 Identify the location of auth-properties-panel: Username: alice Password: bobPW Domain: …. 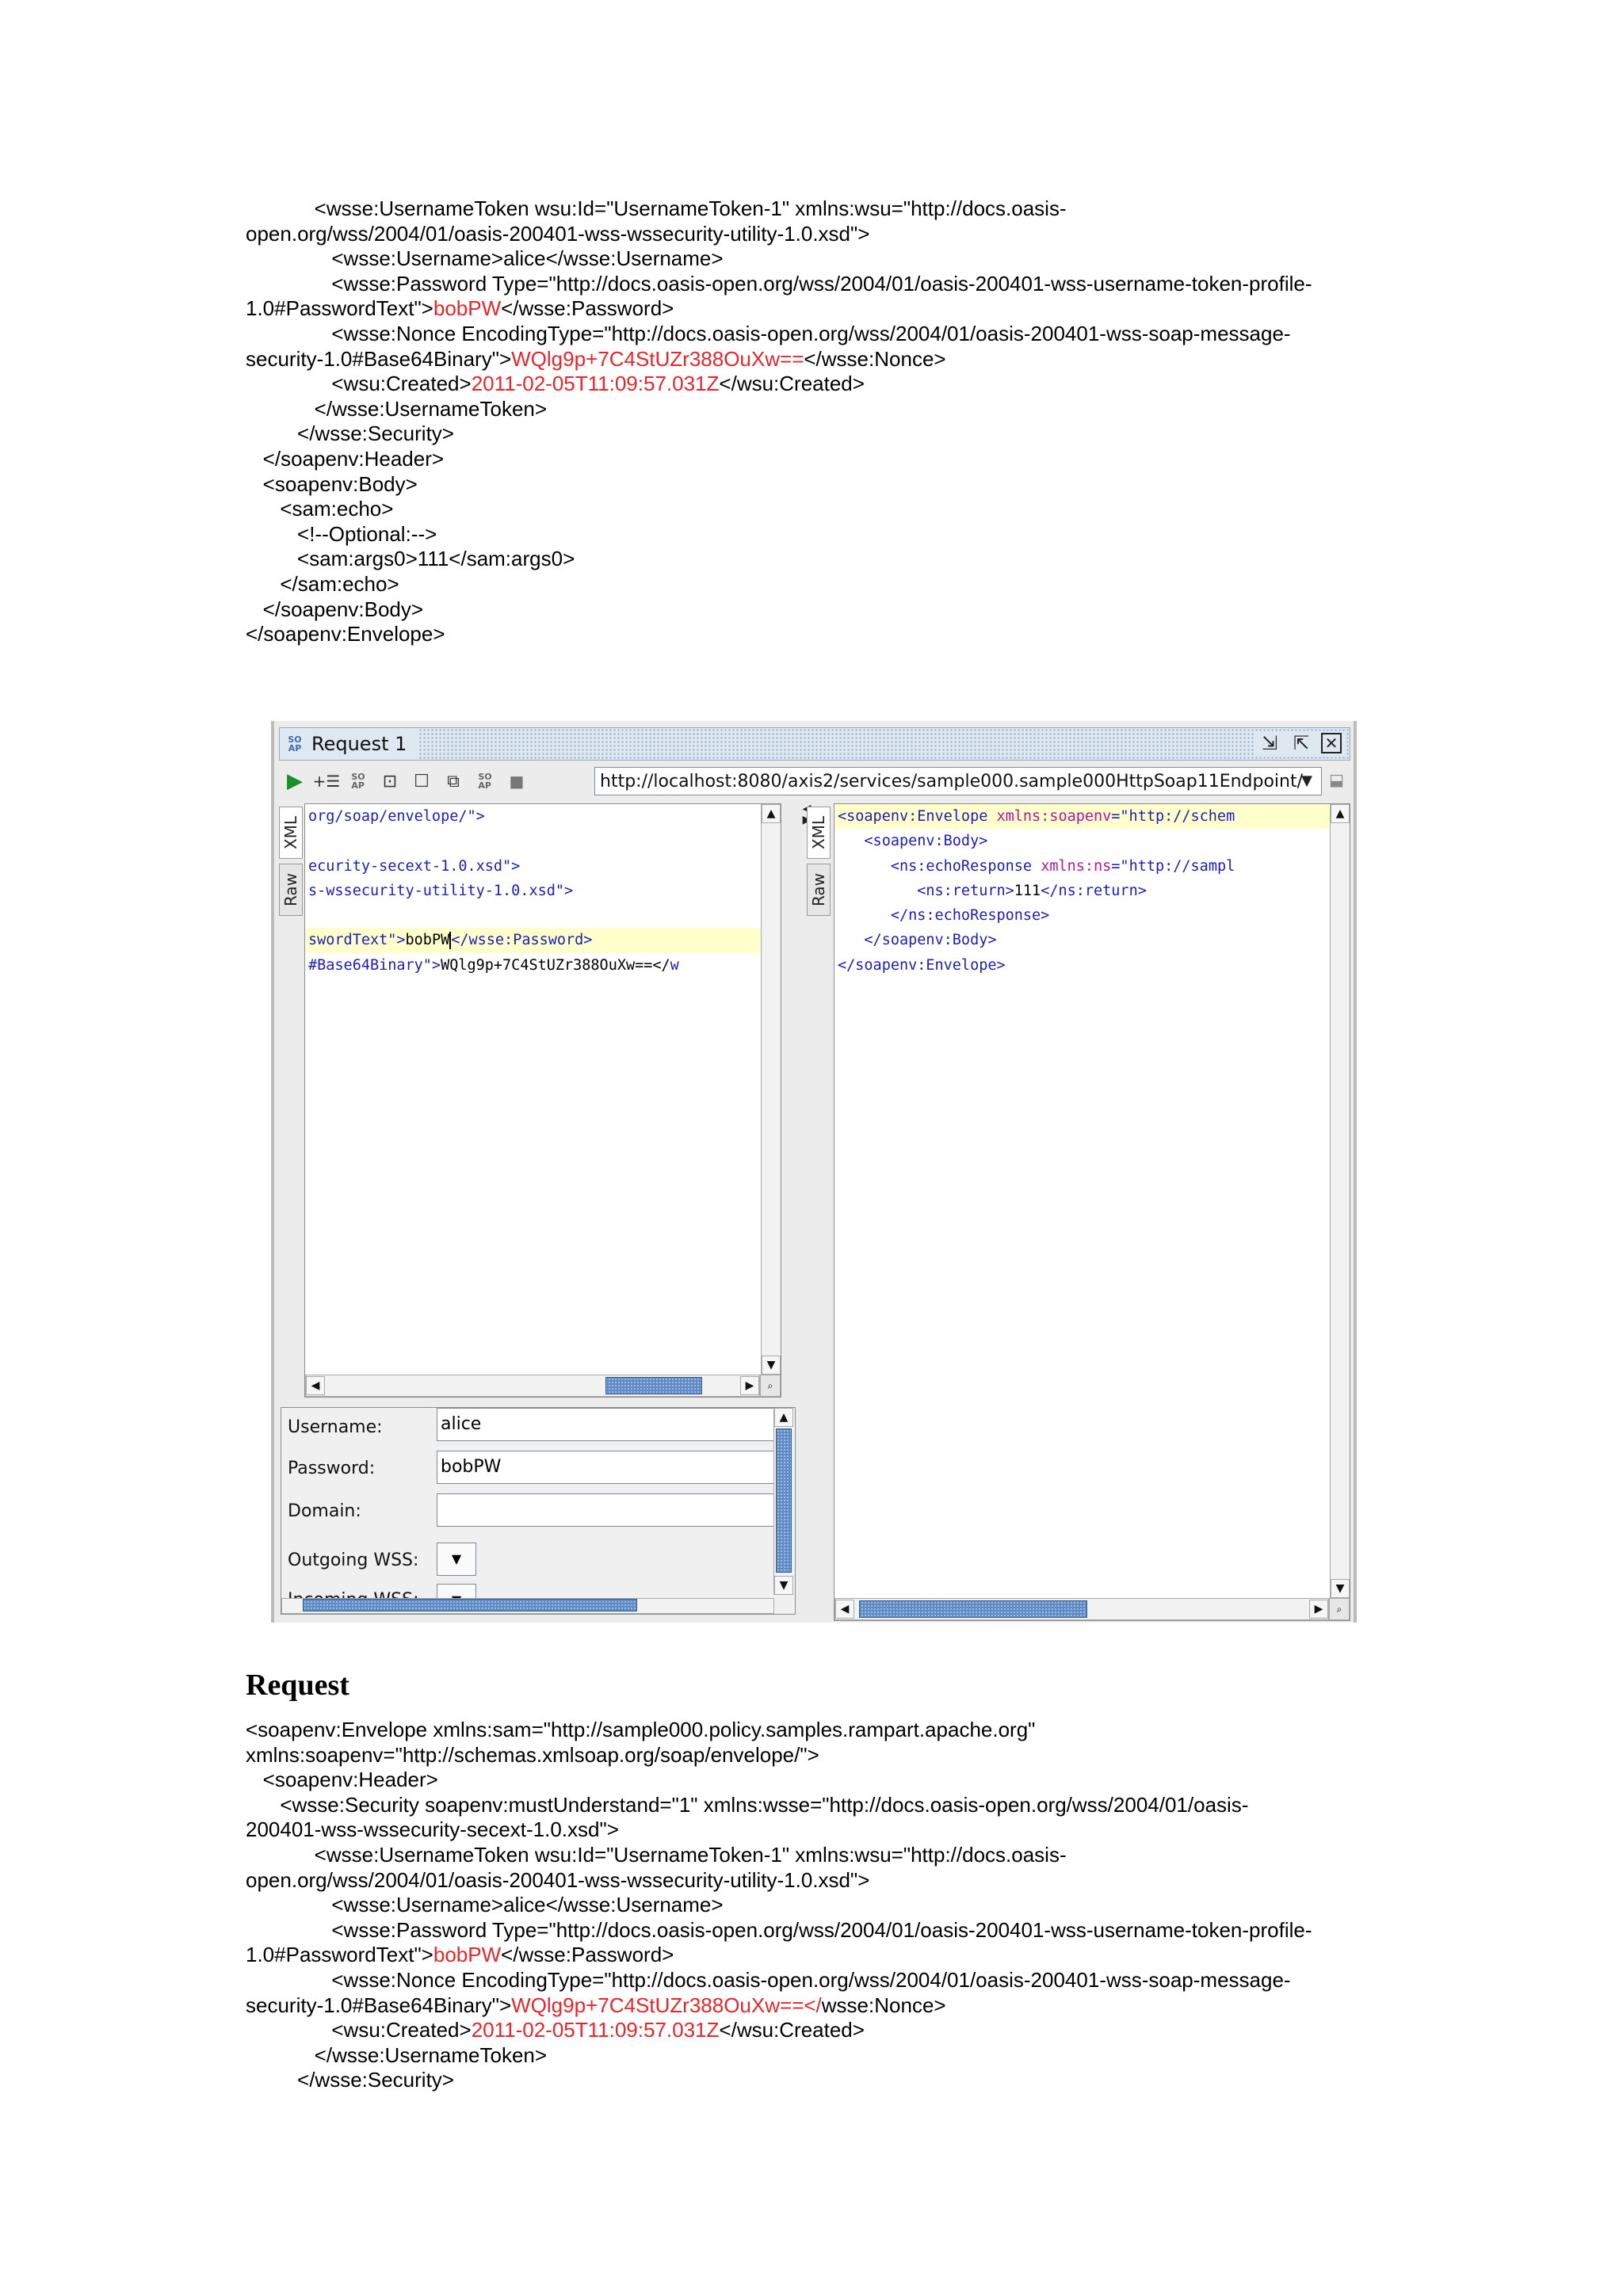
(539, 1511).